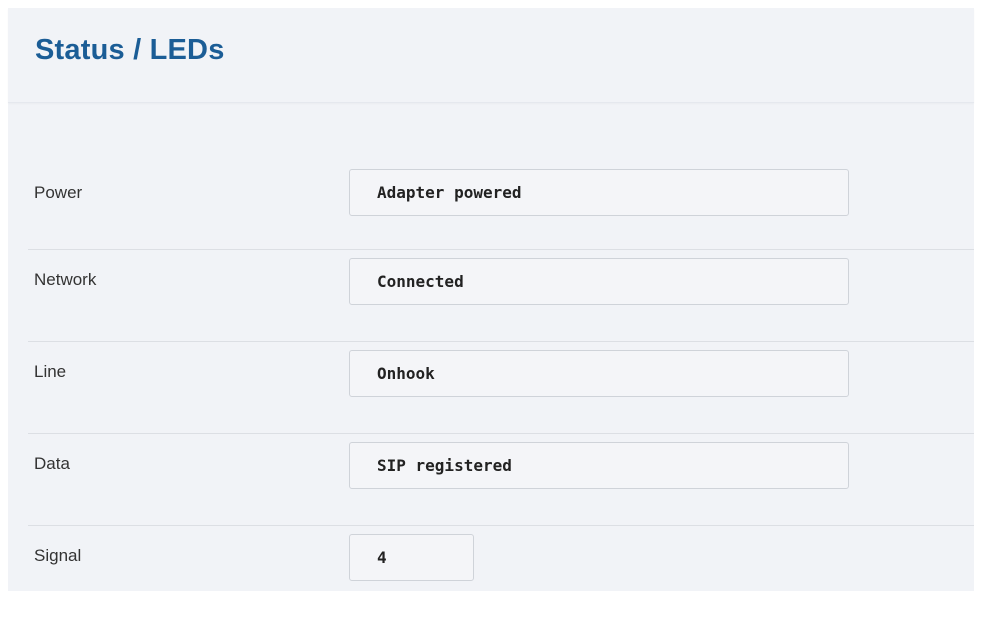 The width and height of the screenshot is (995, 617). What do you see at coordinates (599, 373) in the screenshot?
I see `line-value: Onhook` at bounding box center [599, 373].